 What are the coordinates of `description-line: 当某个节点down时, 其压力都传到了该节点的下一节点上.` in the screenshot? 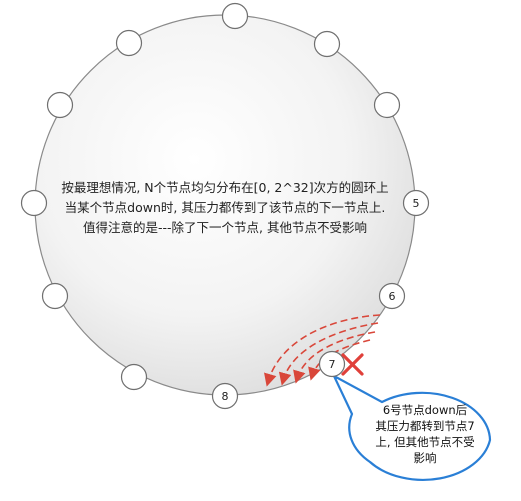 It's located at (225, 207).